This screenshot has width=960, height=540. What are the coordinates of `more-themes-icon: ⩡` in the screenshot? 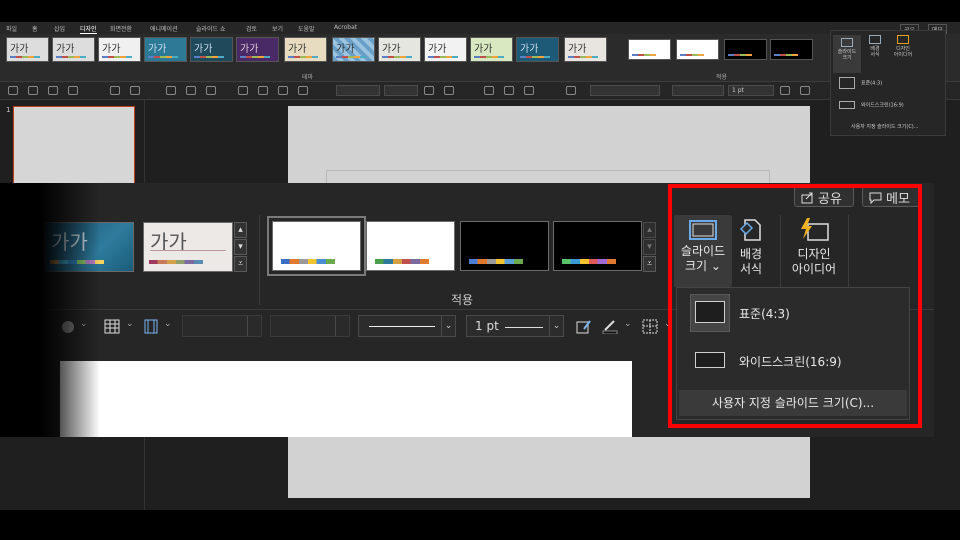 It's located at (240, 264).